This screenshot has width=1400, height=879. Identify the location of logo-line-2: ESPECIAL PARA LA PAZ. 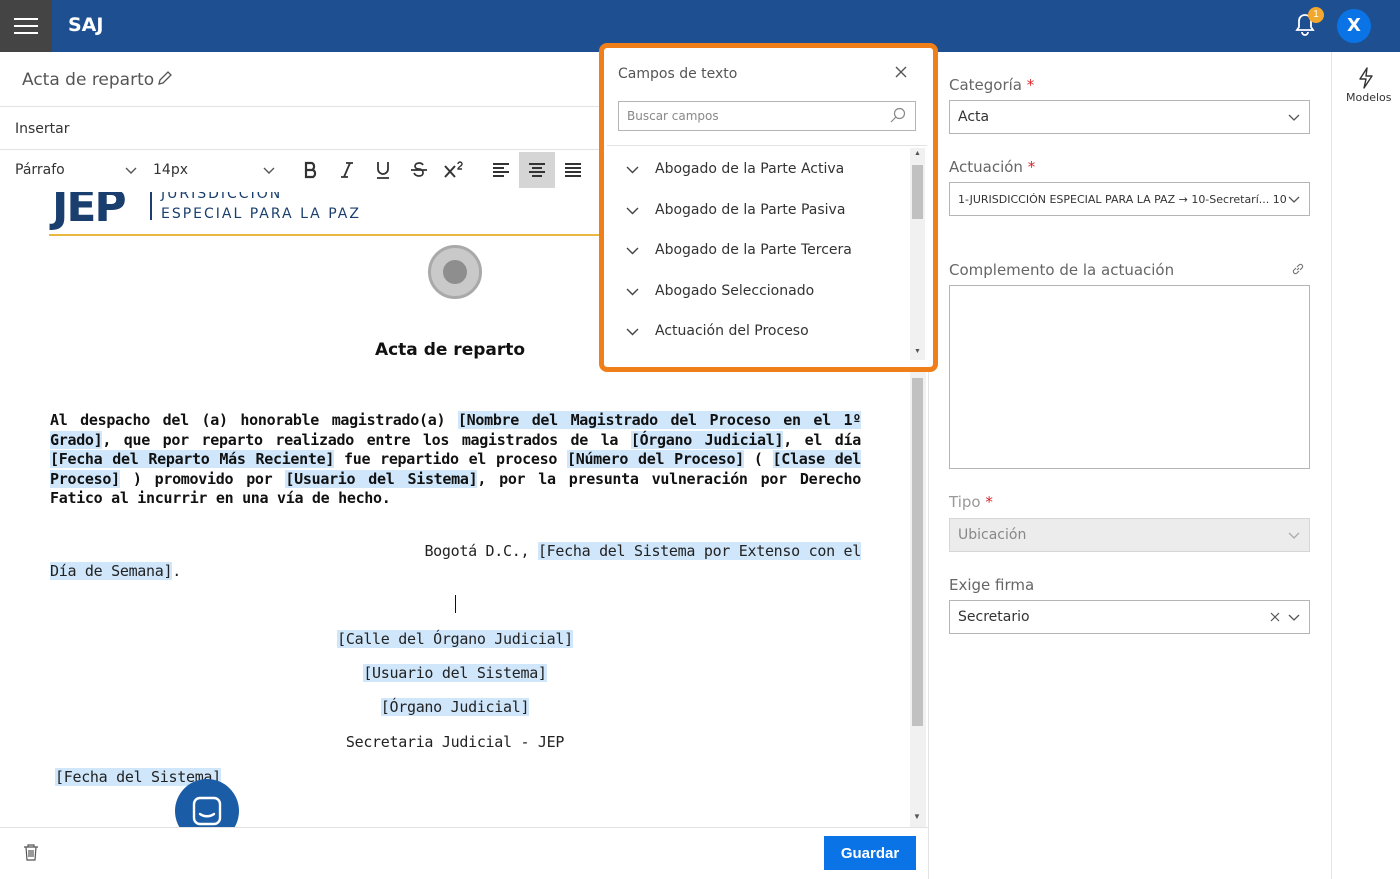
(261, 214).